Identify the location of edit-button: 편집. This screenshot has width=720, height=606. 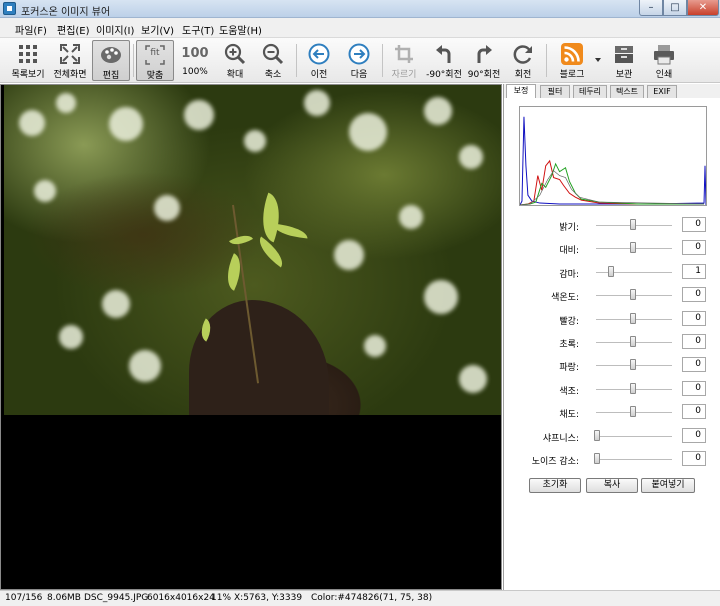
(111, 60).